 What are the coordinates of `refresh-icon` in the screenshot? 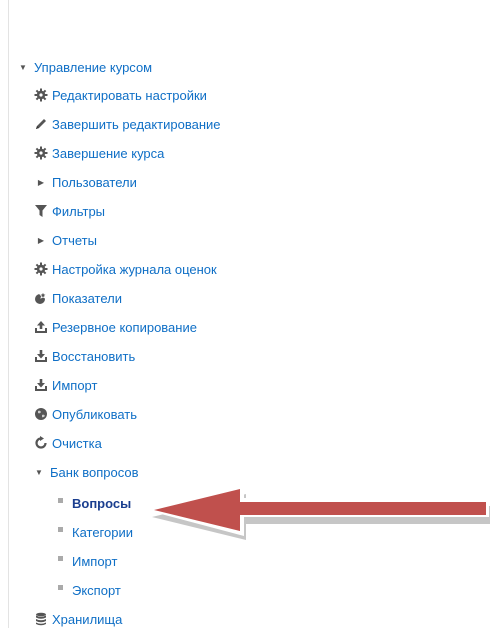 It's located at (41, 443).